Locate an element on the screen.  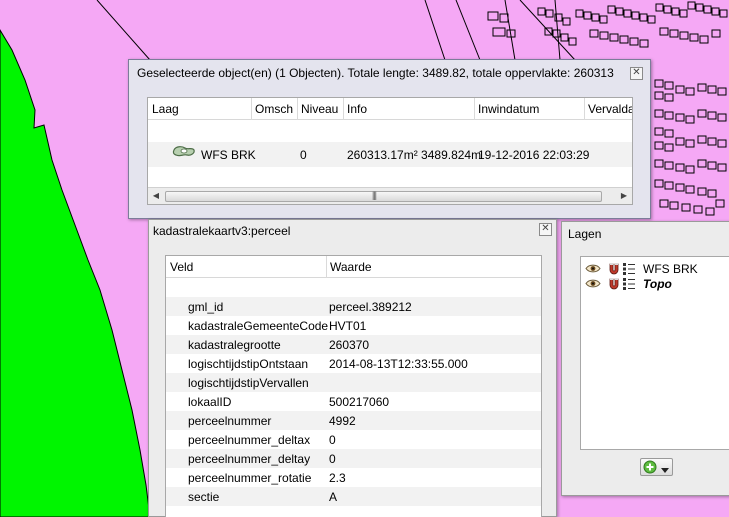
add-layer-button is located at coordinates (656, 467).